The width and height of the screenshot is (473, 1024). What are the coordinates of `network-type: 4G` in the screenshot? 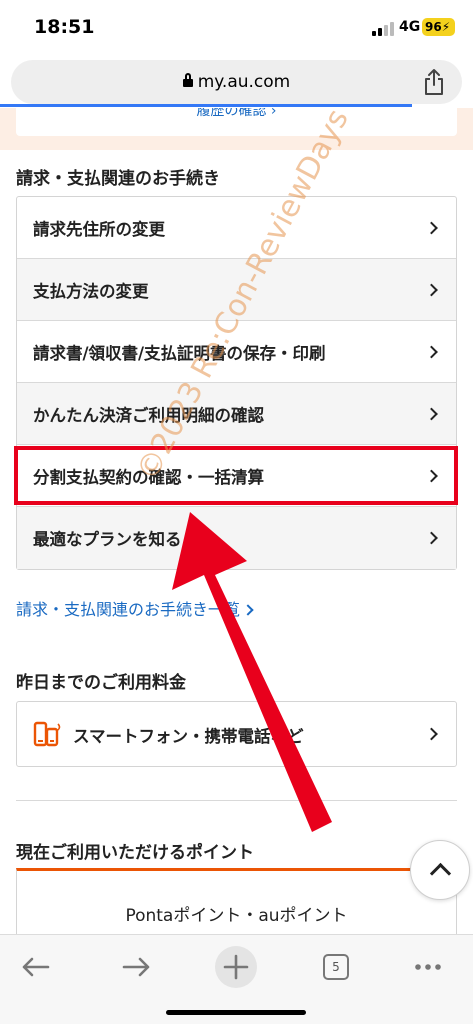 It's located at (410, 27).